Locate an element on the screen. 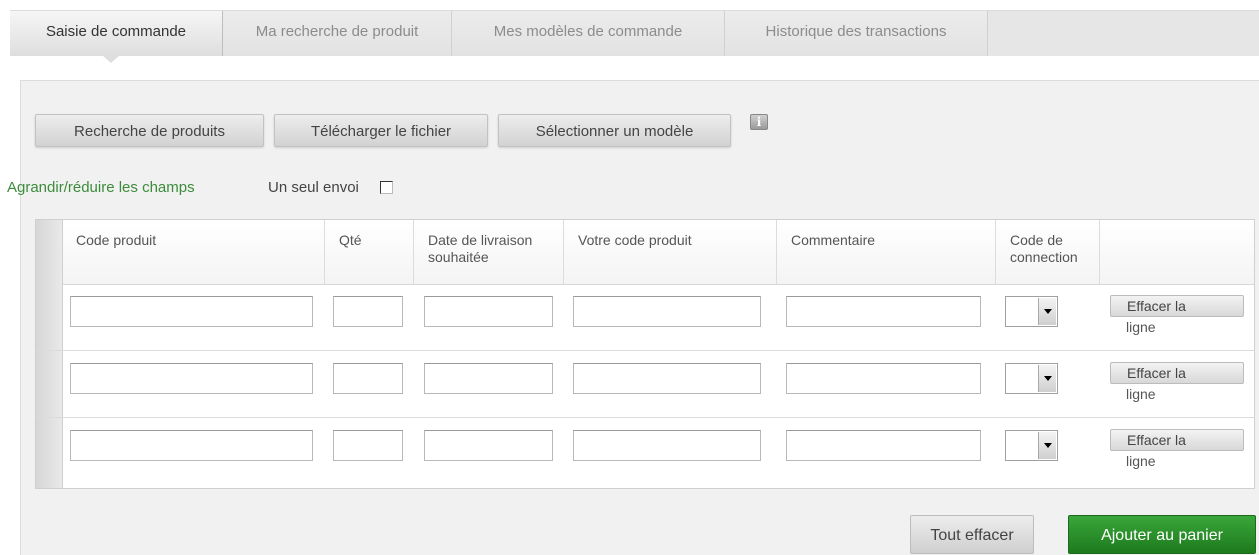 The width and height of the screenshot is (1259, 555). header-comment: Commentaire is located at coordinates (885, 252).